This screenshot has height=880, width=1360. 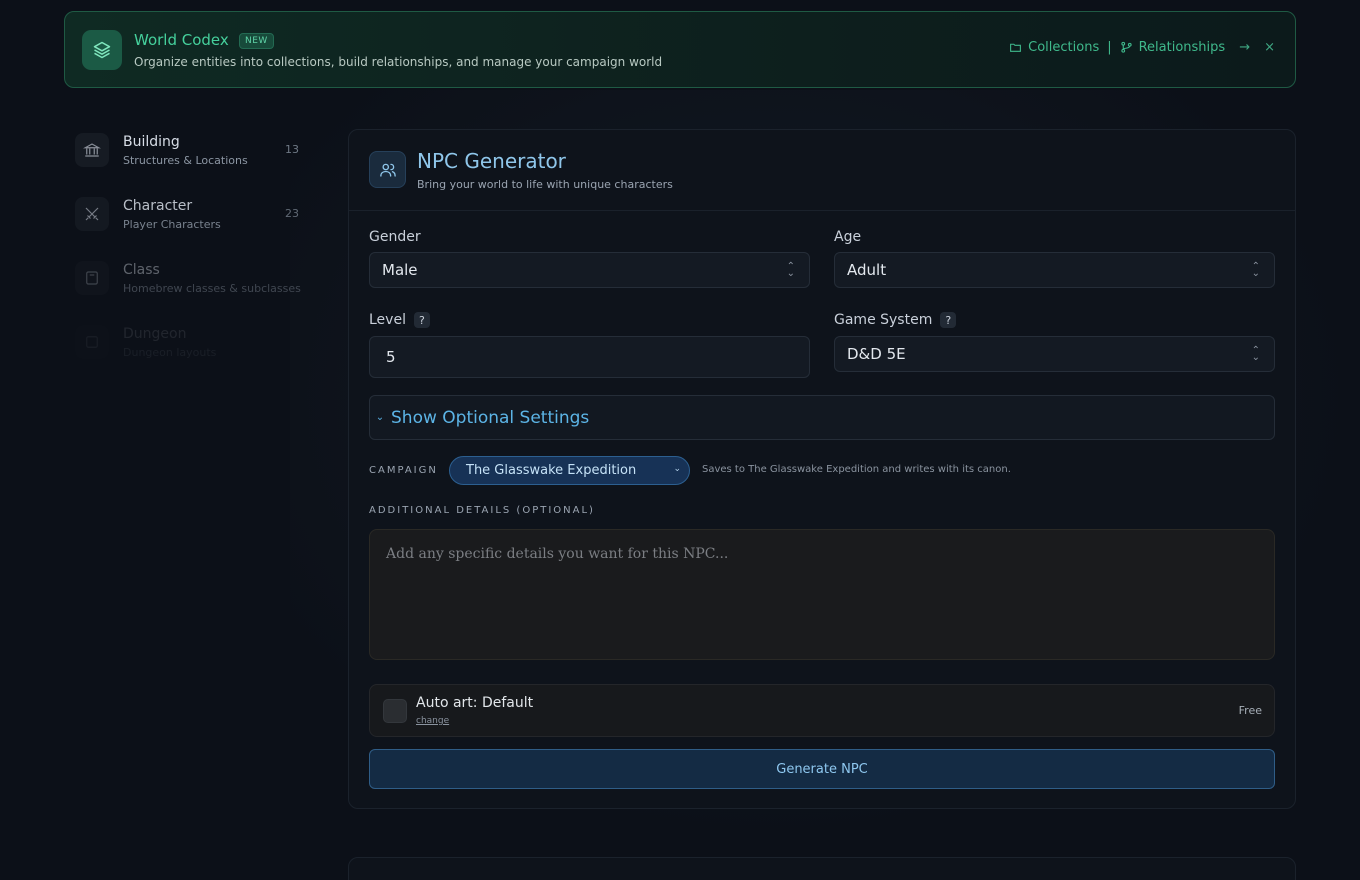 I want to click on new-badge: NEW, so click(x=256, y=41).